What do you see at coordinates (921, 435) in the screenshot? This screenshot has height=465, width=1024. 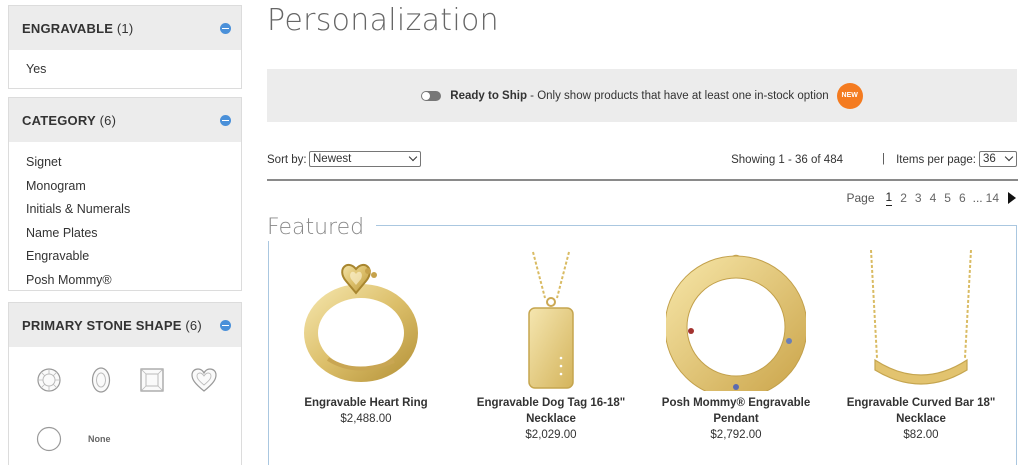 I see `product-price: $82.00` at bounding box center [921, 435].